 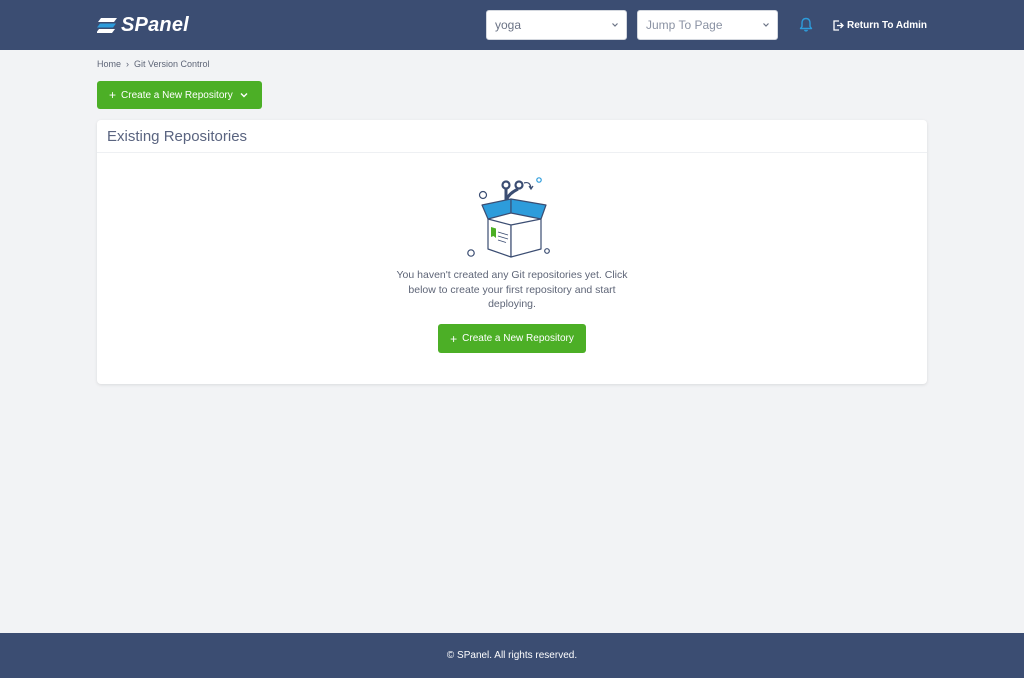 What do you see at coordinates (556, 25) in the screenshot?
I see `user-select: yoga` at bounding box center [556, 25].